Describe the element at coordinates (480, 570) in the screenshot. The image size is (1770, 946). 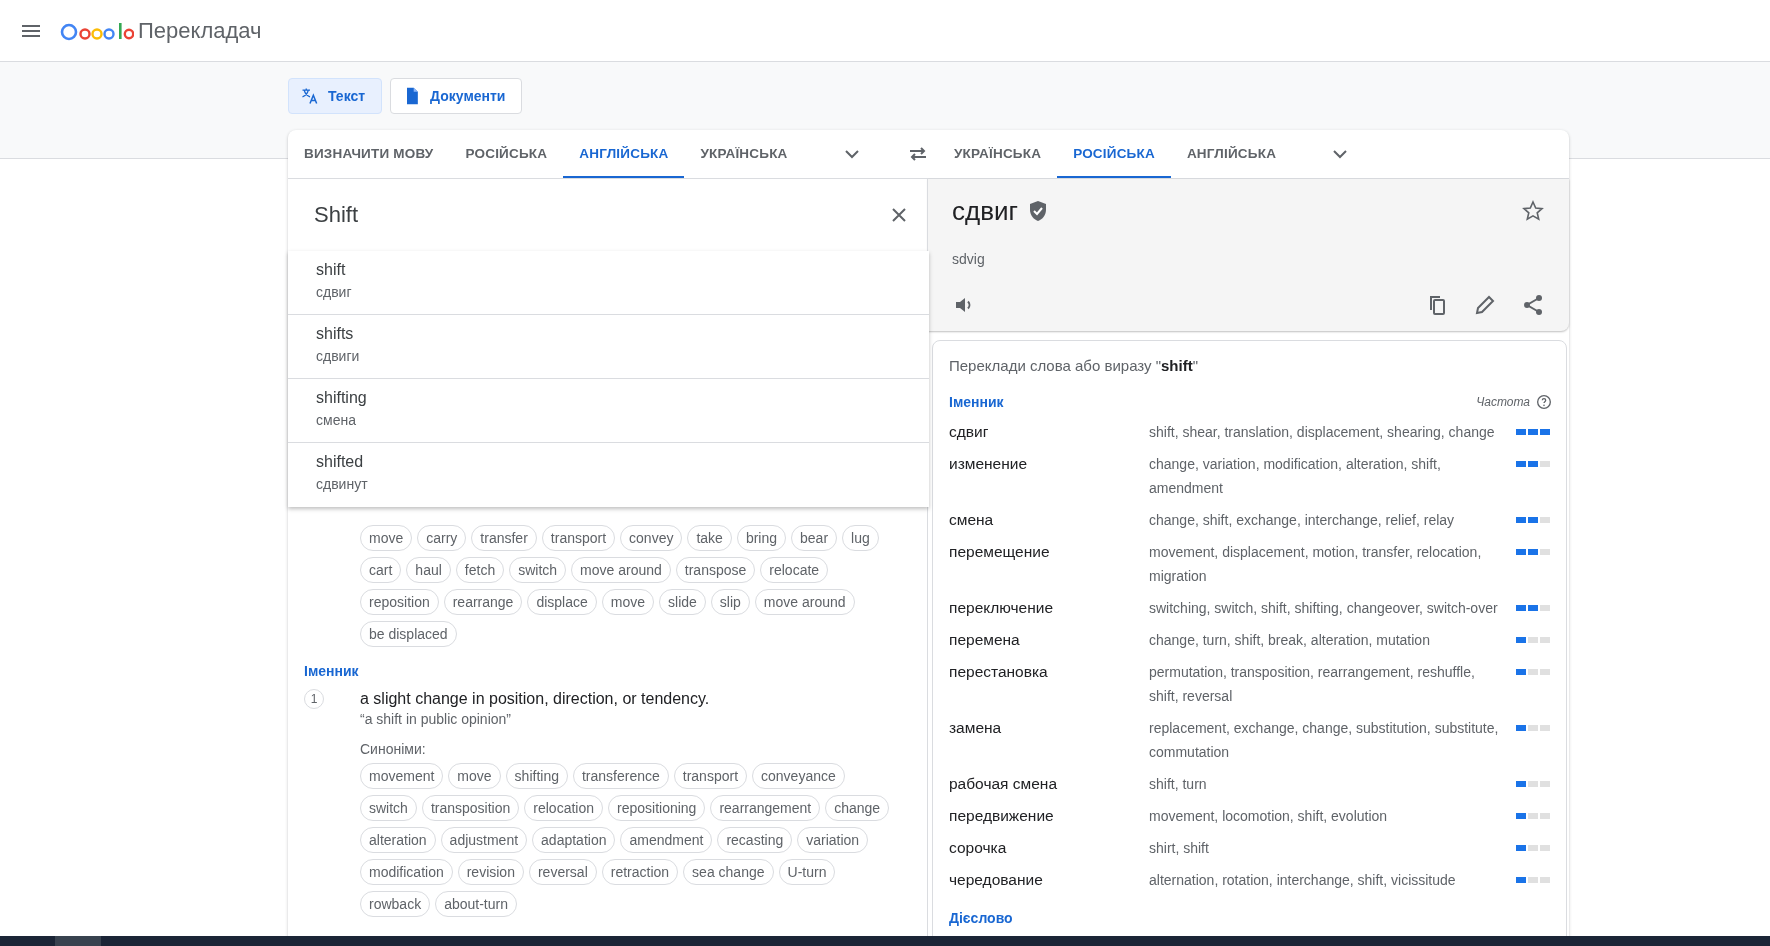
I see `synonym-chip: fetch` at that location.